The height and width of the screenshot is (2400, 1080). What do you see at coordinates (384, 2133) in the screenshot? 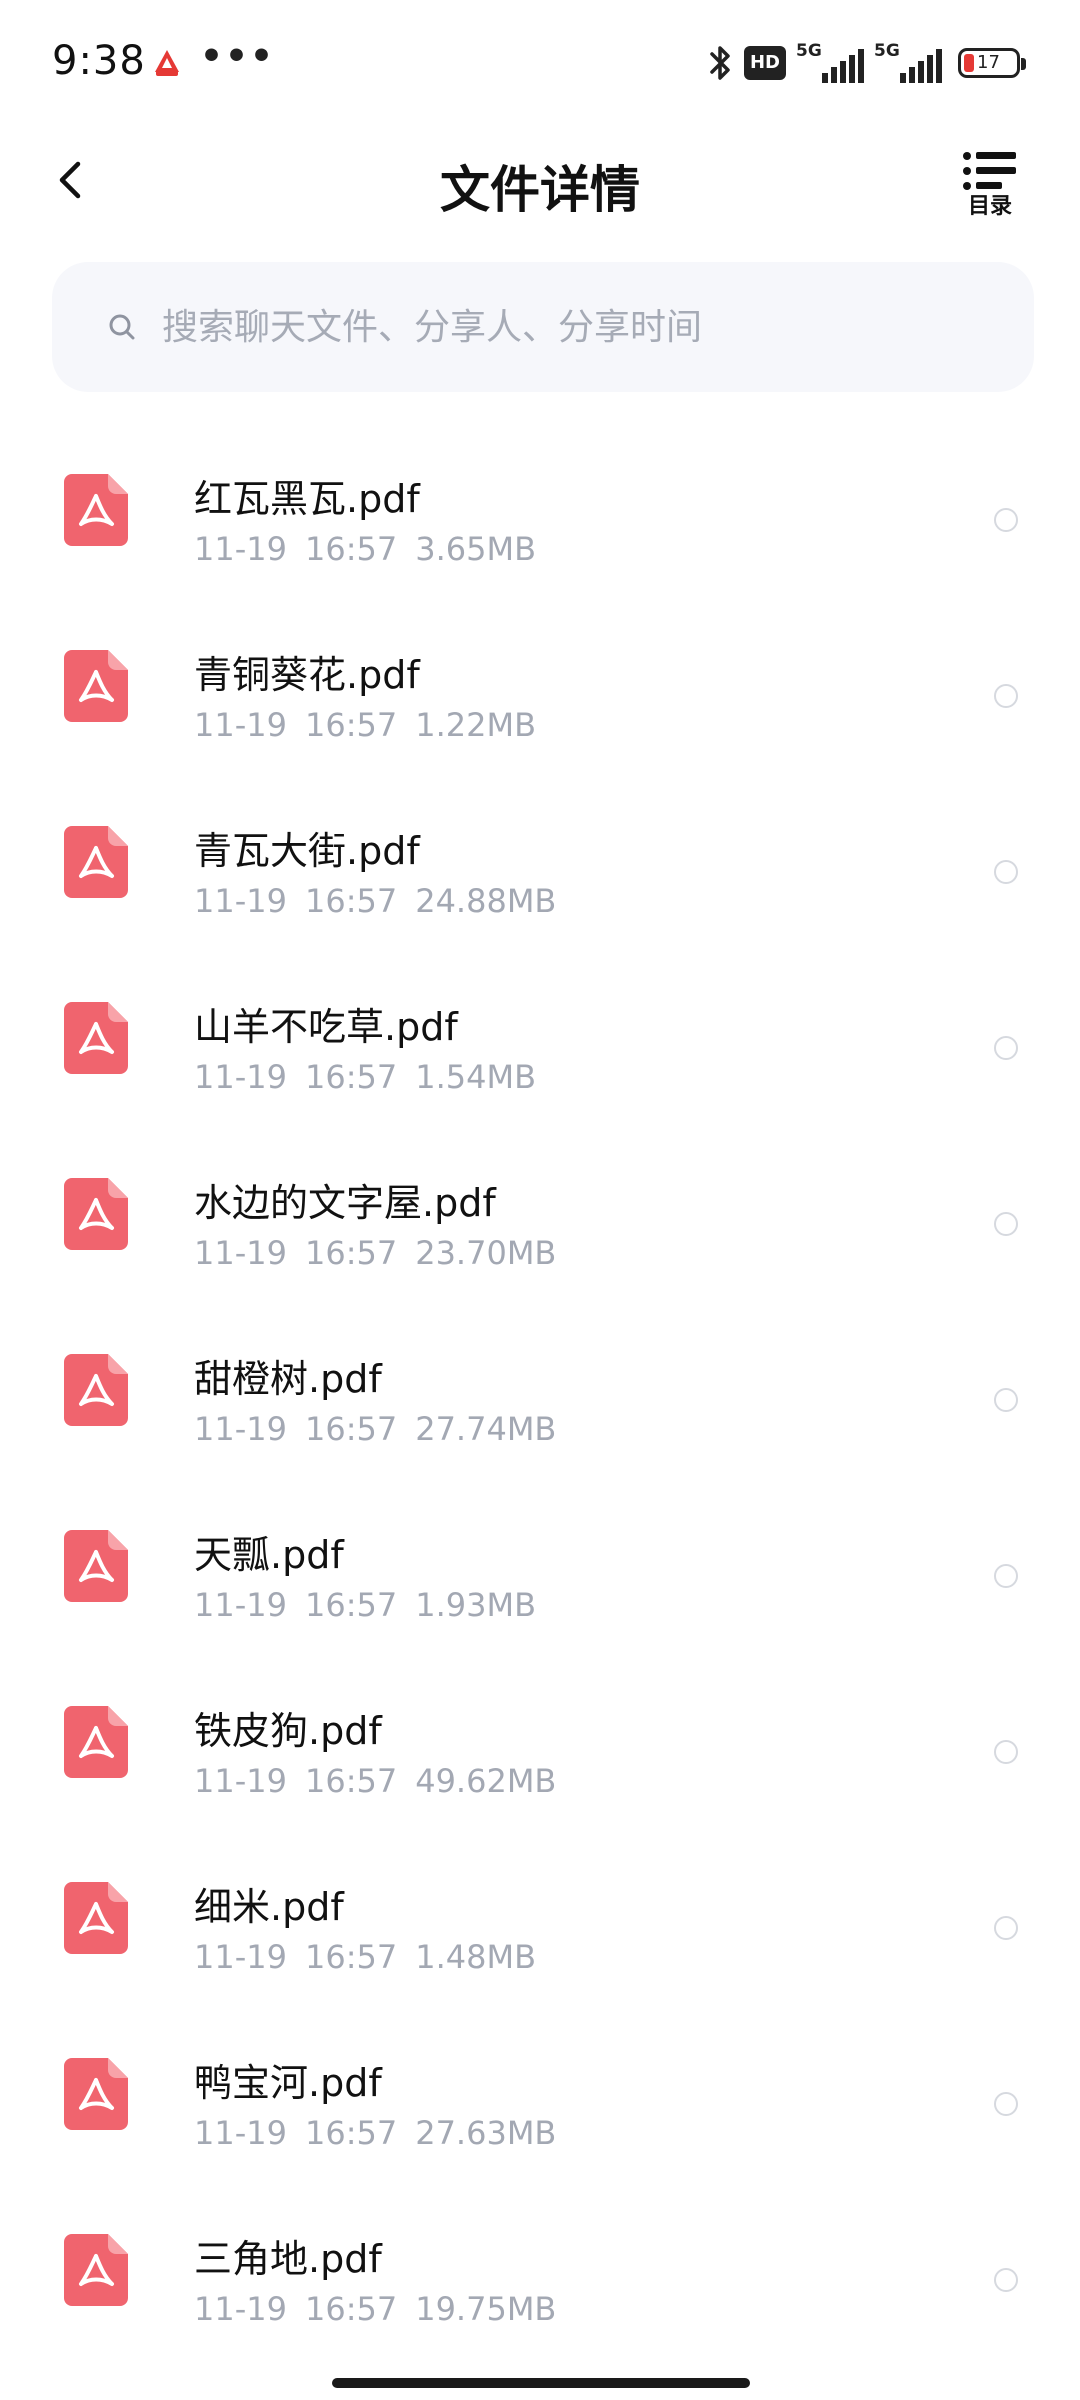
I see `file-meta: 11-19 16:57 27.63MB` at bounding box center [384, 2133].